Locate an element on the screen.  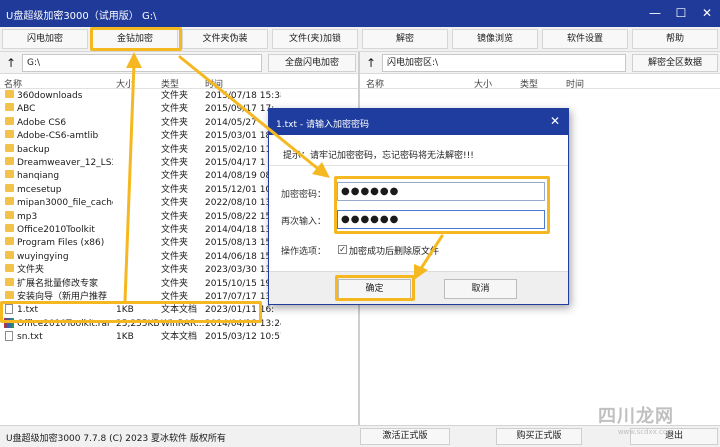
file-name: mipan3000_file_cache is located at coordinates (65, 203).